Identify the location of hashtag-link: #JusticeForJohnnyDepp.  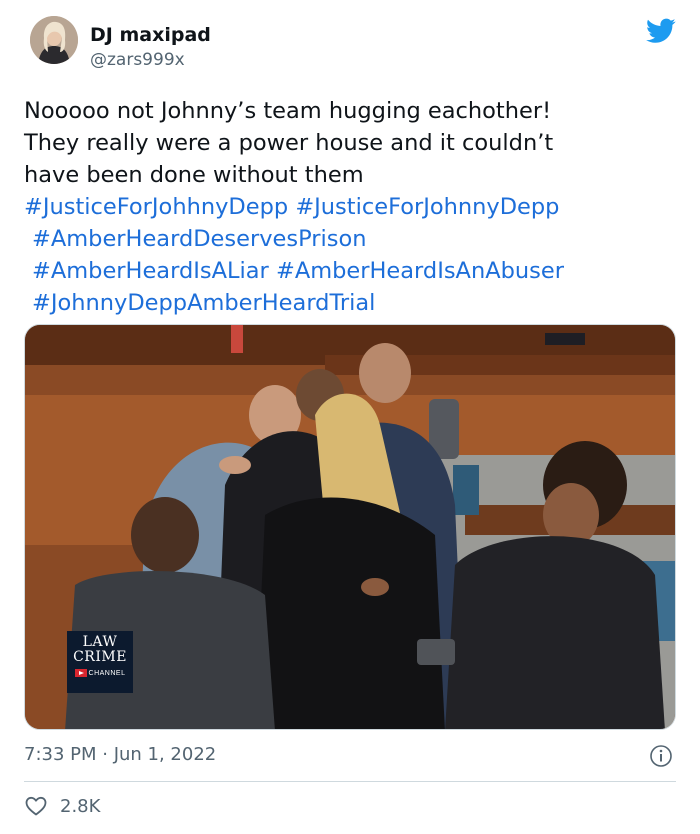
(427, 207).